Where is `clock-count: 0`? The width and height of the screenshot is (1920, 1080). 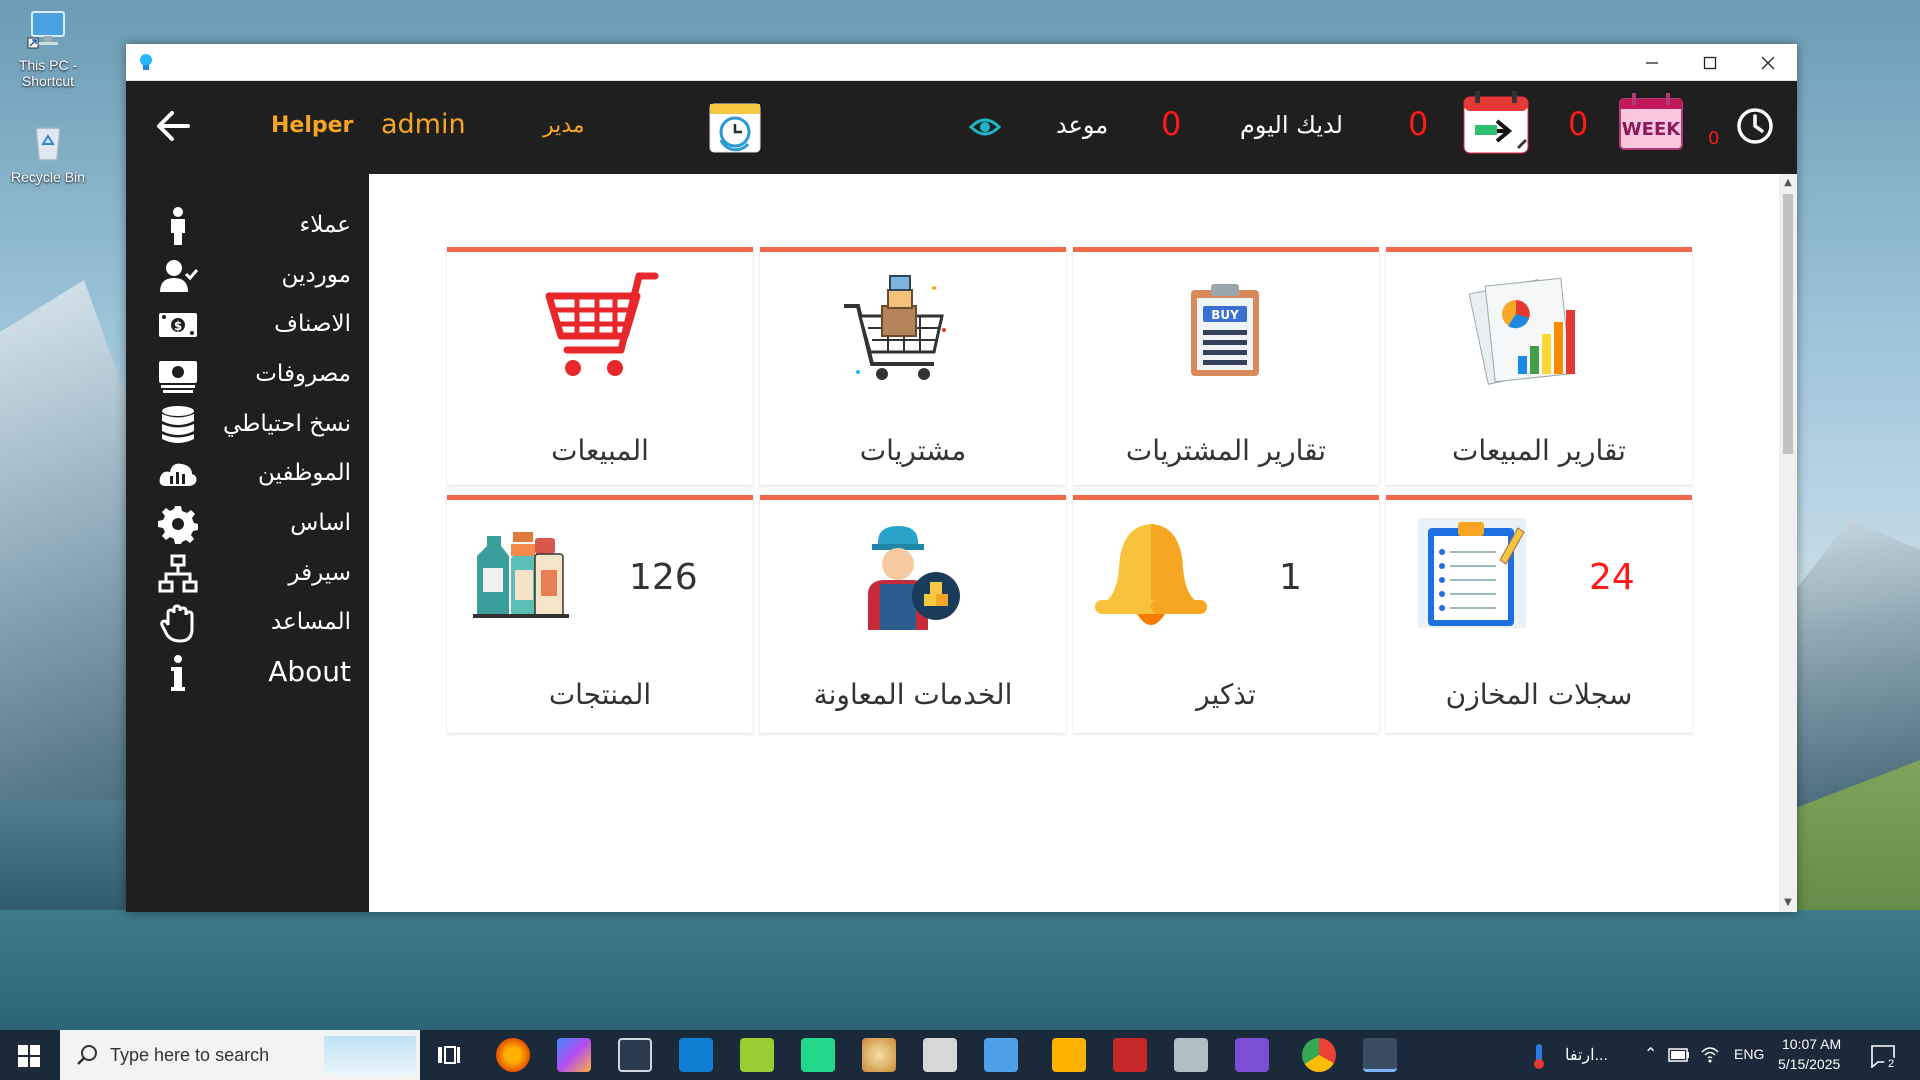 clock-count: 0 is located at coordinates (1714, 138).